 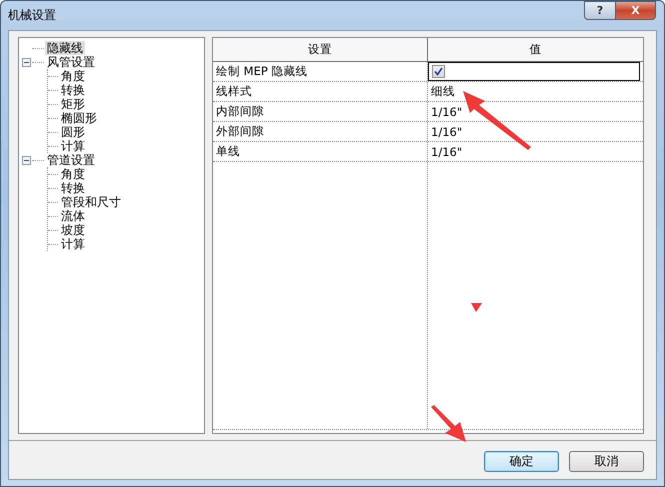 I want to click on tree-item: 管道设置, so click(x=71, y=160).